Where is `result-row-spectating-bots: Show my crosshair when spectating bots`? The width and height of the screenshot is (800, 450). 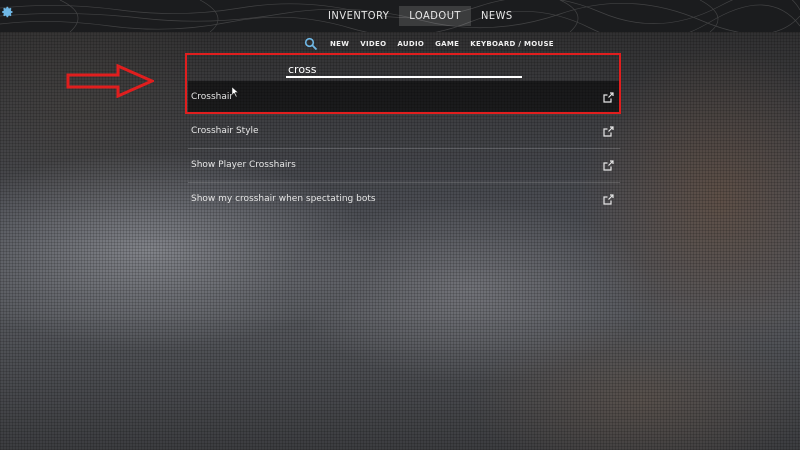 result-row-spectating-bots: Show my crosshair when spectating bots is located at coordinates (404, 199).